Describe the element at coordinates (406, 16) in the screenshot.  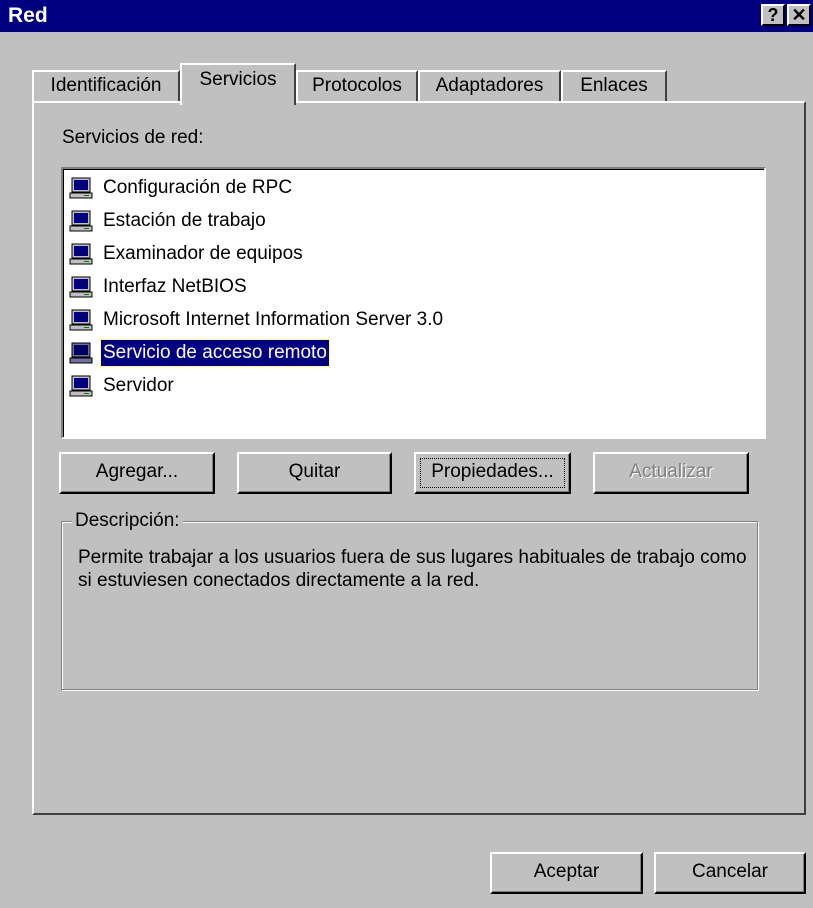
I see `title-bar: Red ? ✕` at that location.